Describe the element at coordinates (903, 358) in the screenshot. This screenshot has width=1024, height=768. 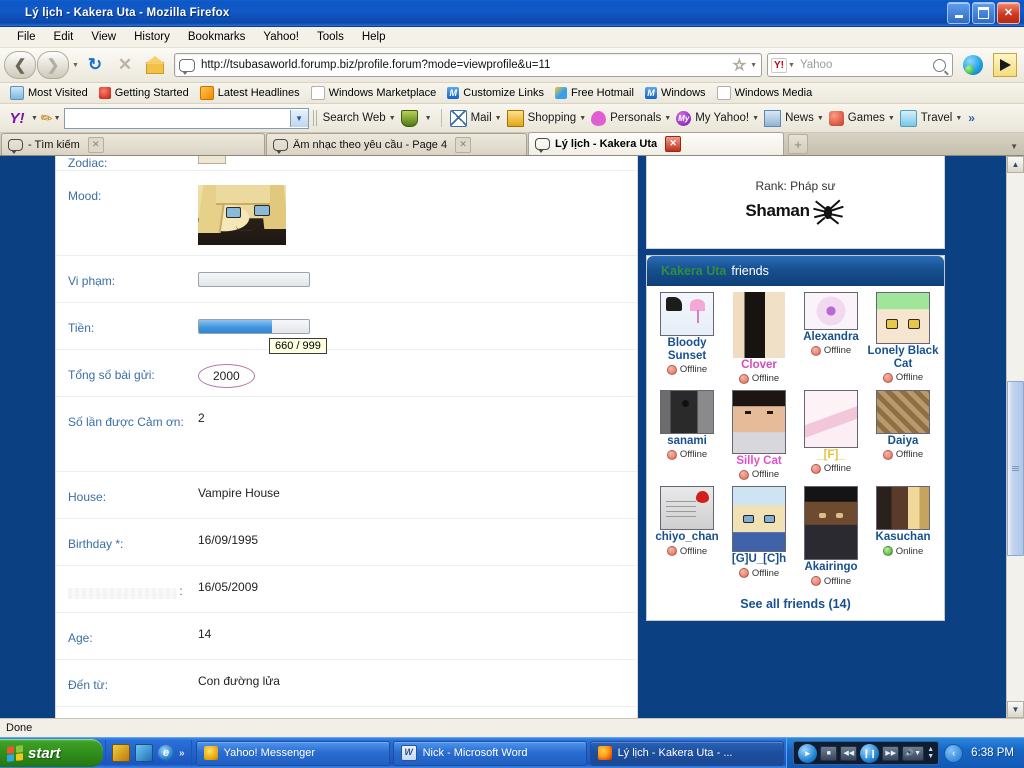
I see `friend-name: Lonely Black Cat` at that location.